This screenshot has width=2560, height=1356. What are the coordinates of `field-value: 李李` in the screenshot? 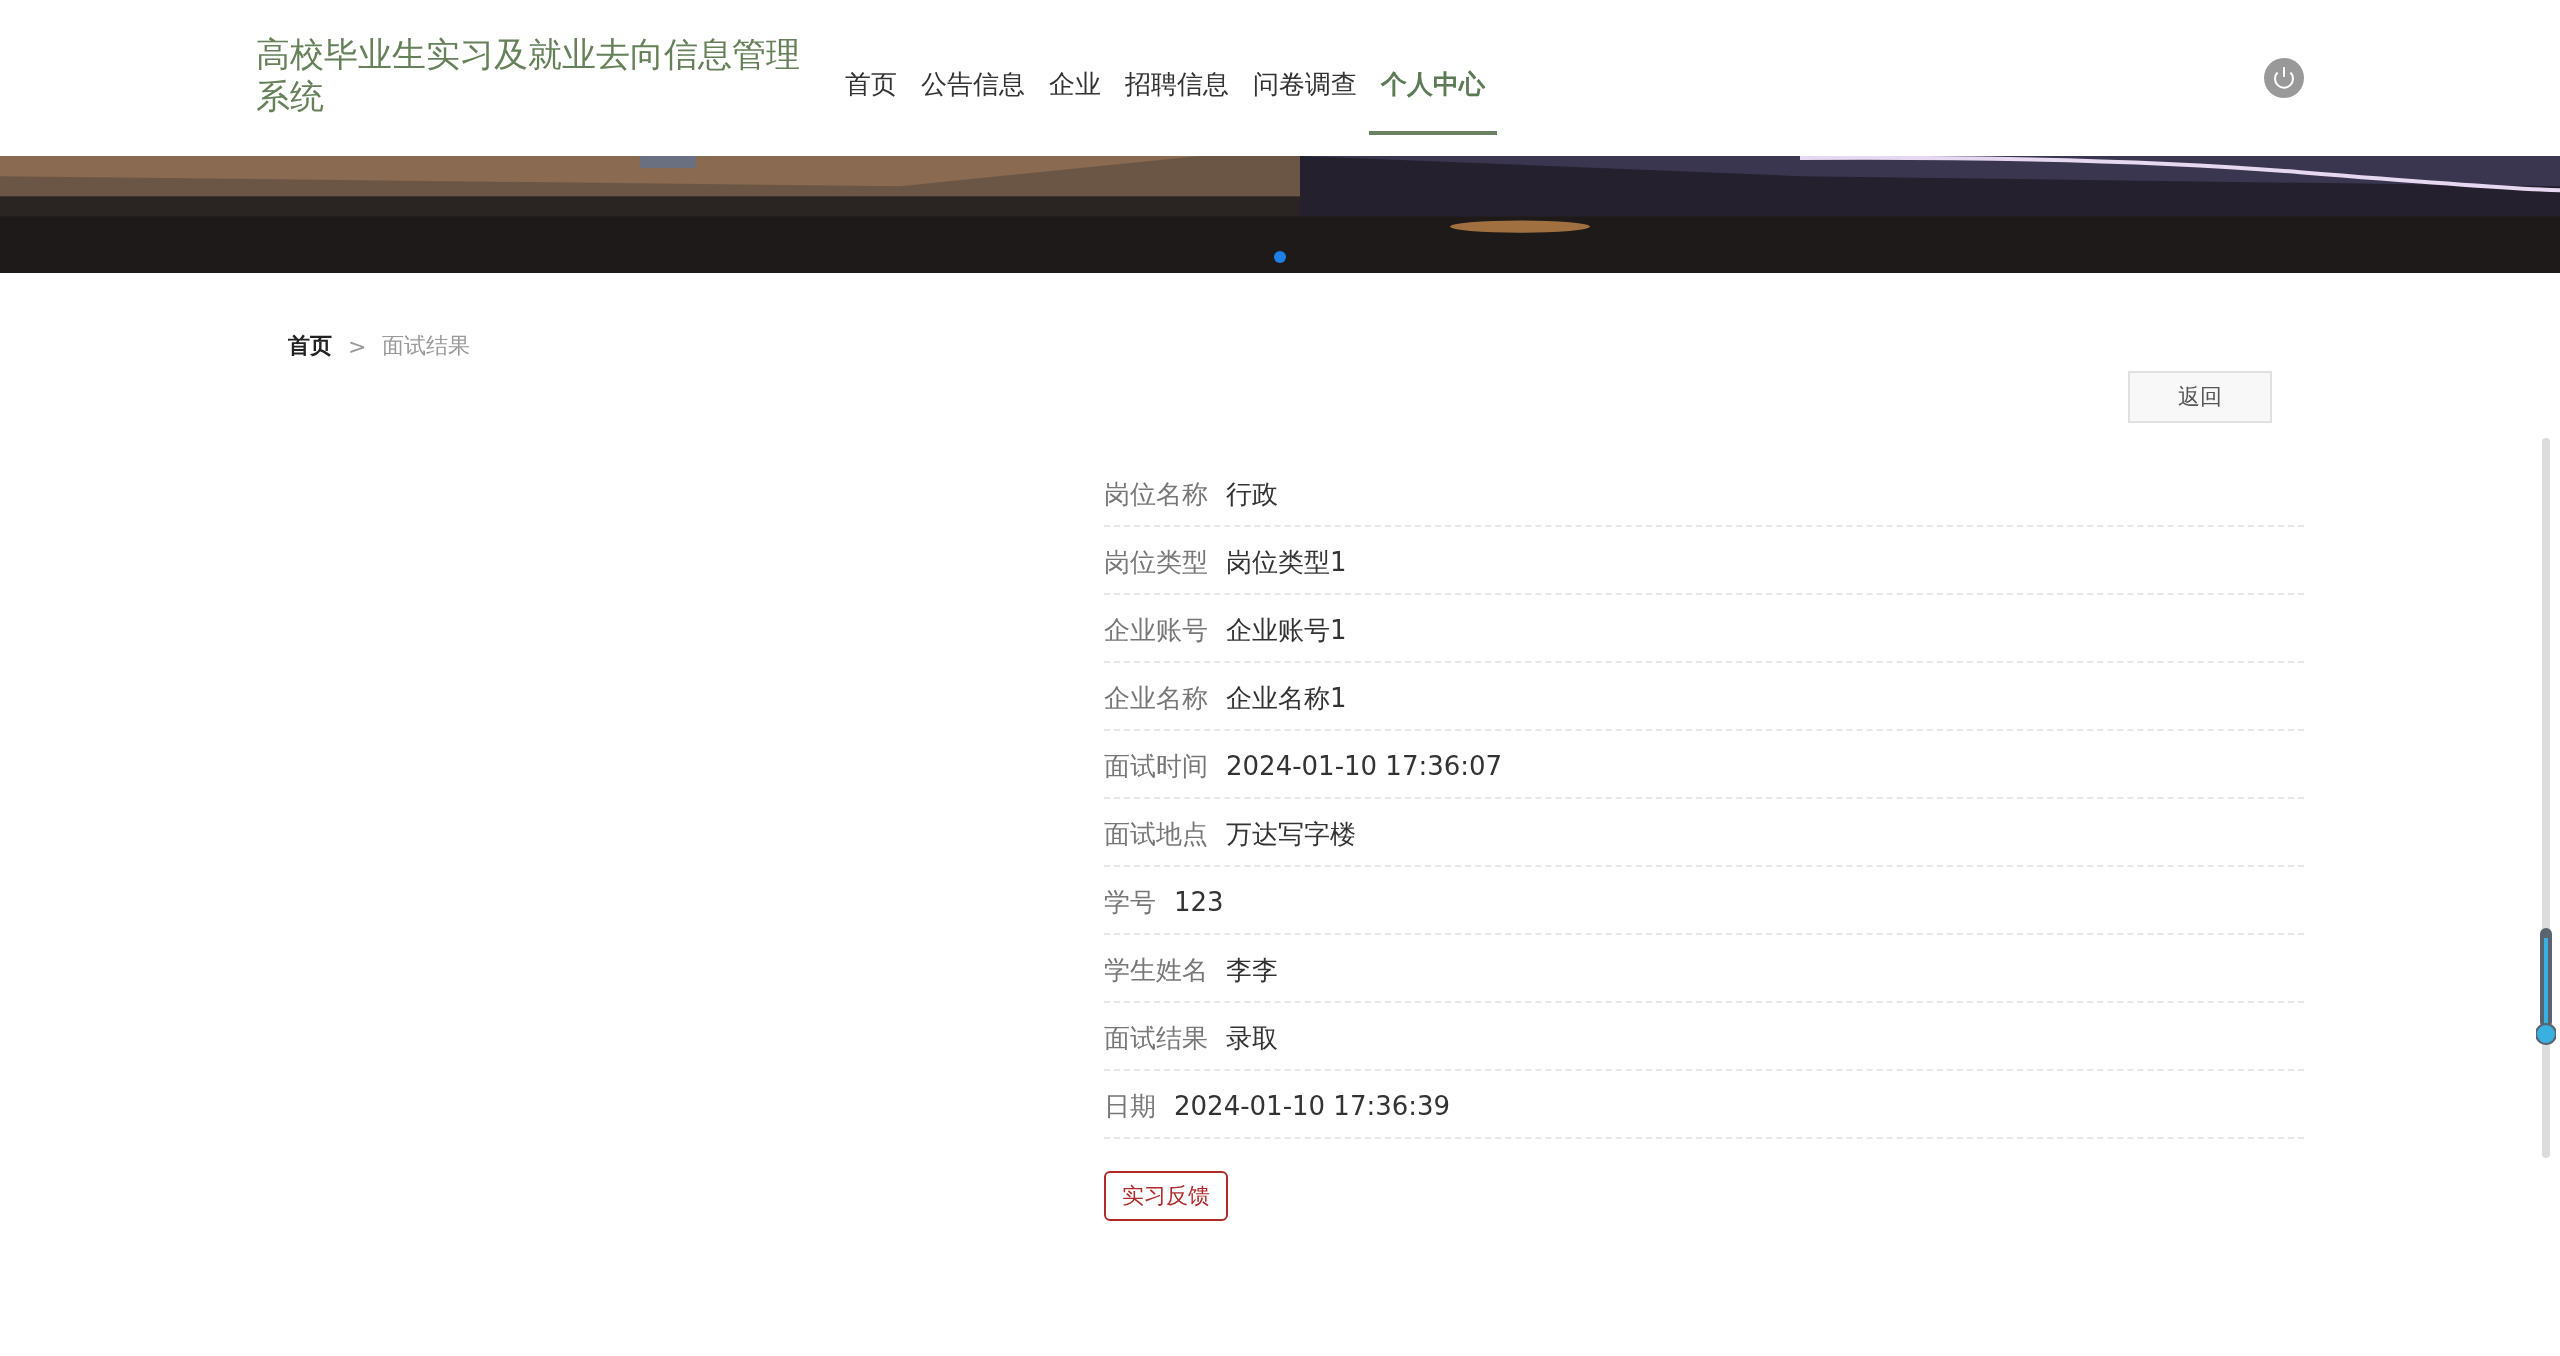 It's located at (1252, 970).